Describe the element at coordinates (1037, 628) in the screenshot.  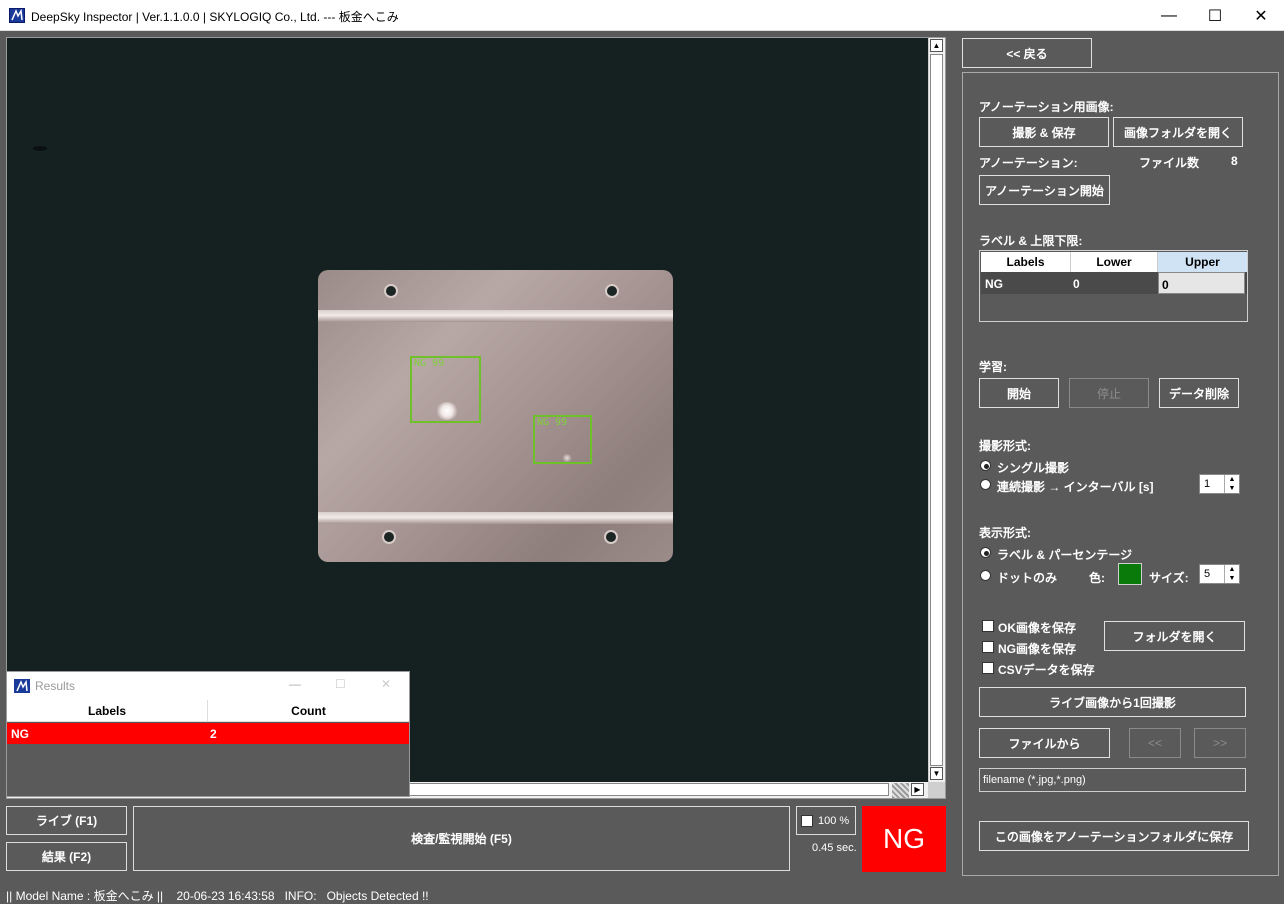
I see `save-ok-label: OK画像を保存` at that location.